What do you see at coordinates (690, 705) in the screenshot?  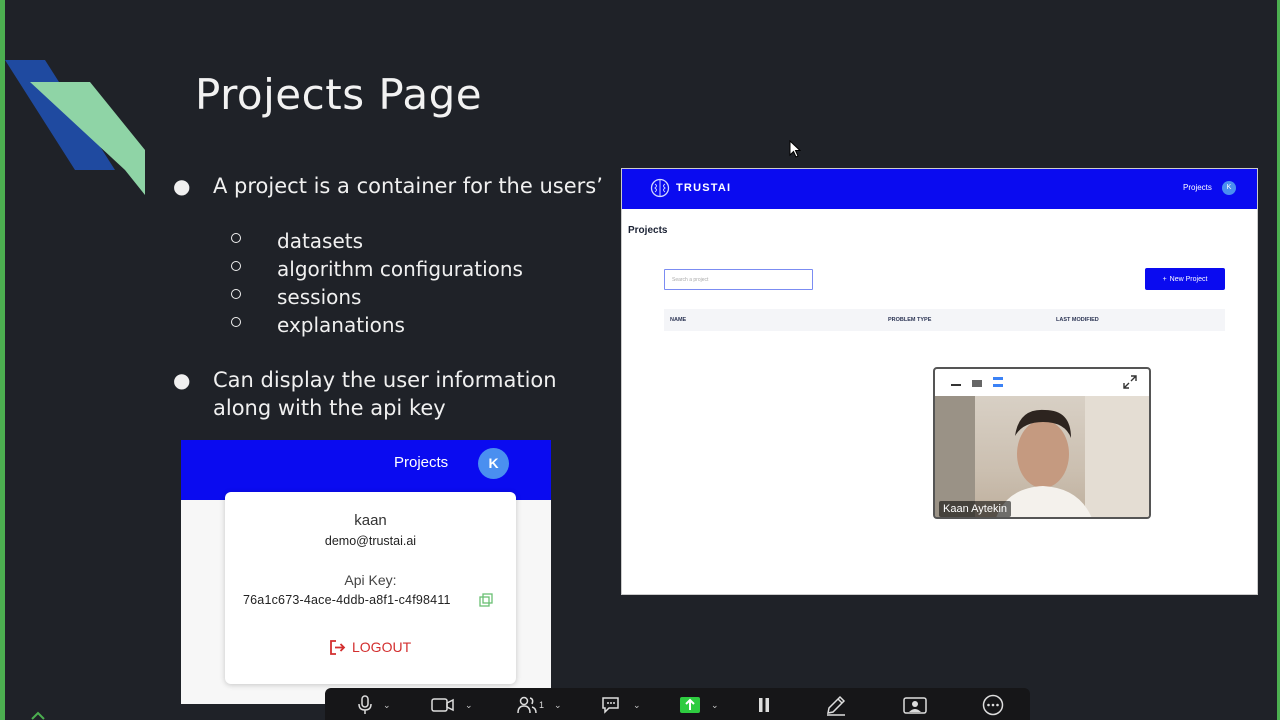 I see `share-screen-icon` at bounding box center [690, 705].